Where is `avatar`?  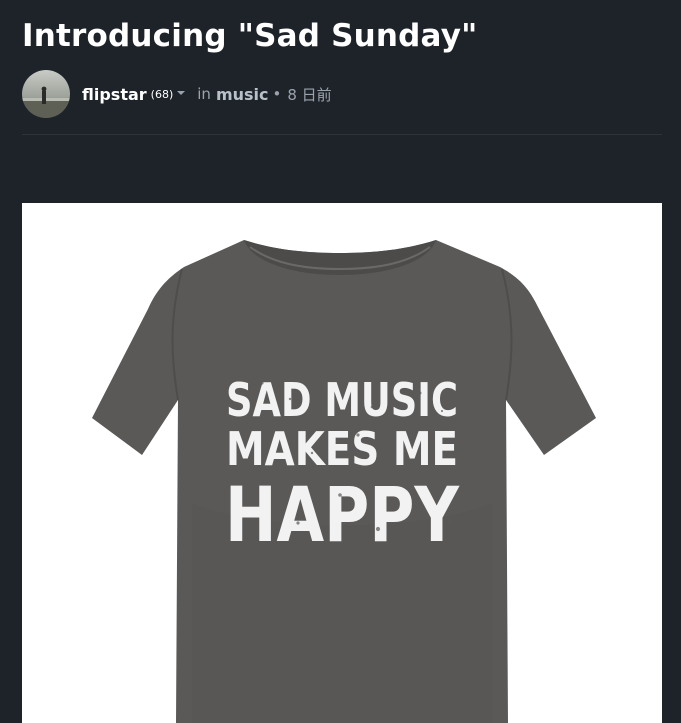
avatar is located at coordinates (46, 94).